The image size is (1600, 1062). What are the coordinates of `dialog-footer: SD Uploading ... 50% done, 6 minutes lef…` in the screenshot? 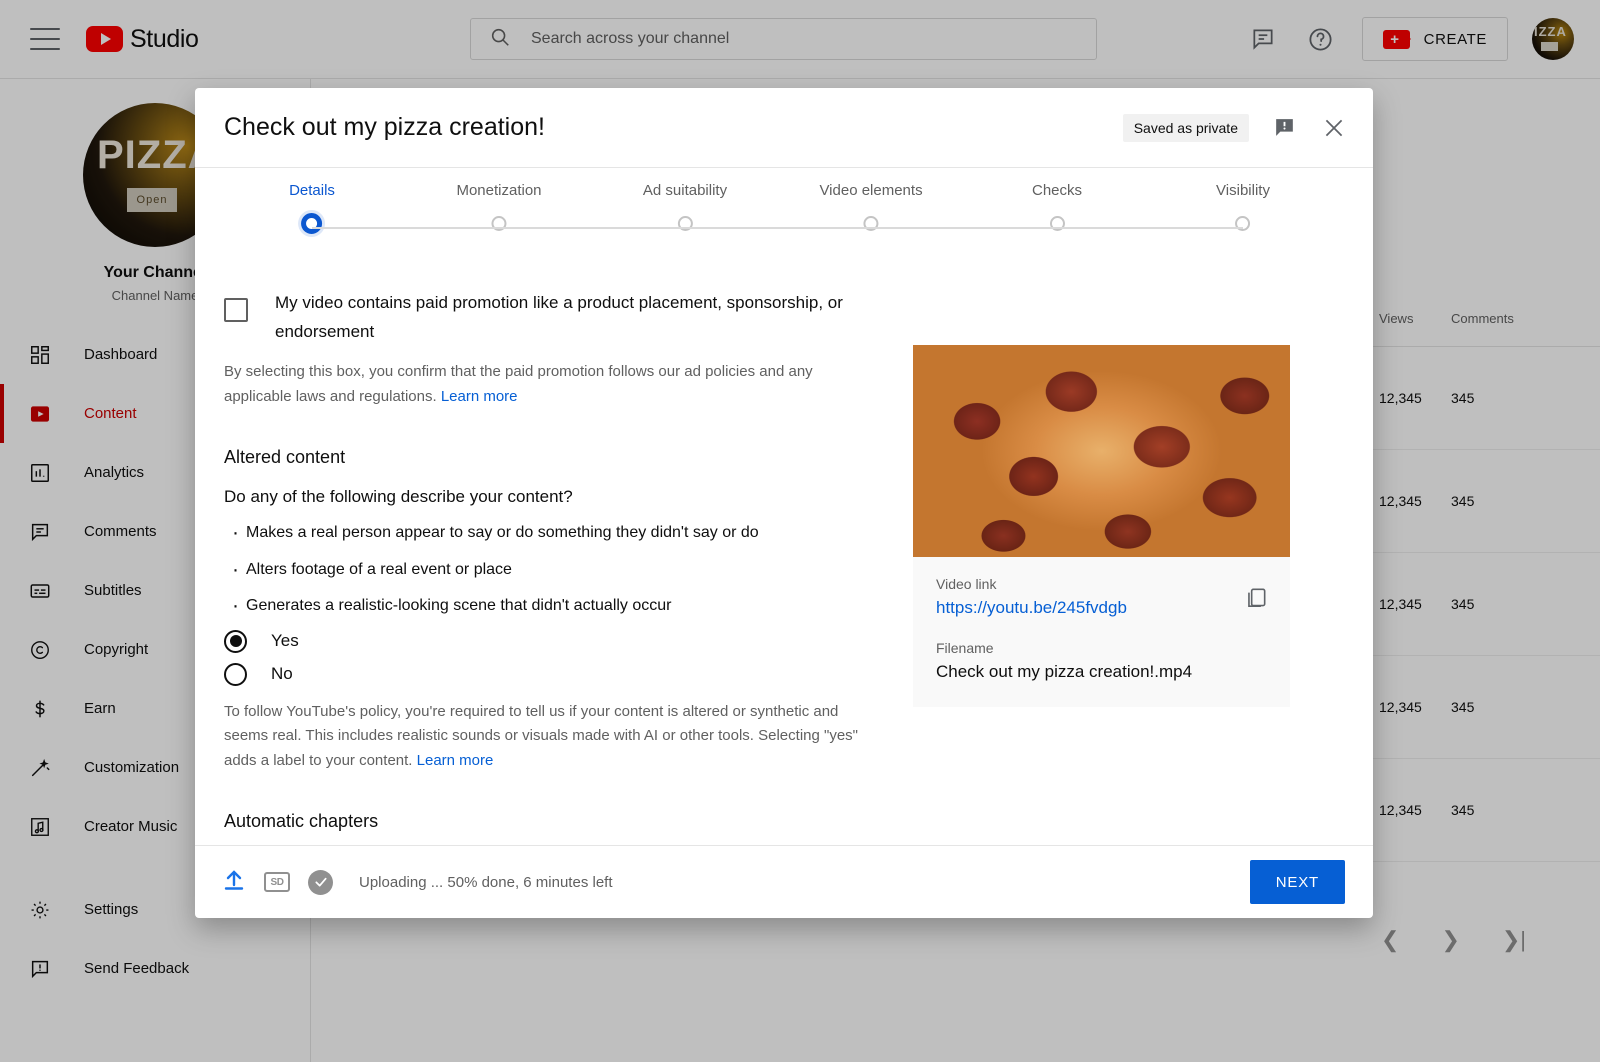 It's located at (784, 881).